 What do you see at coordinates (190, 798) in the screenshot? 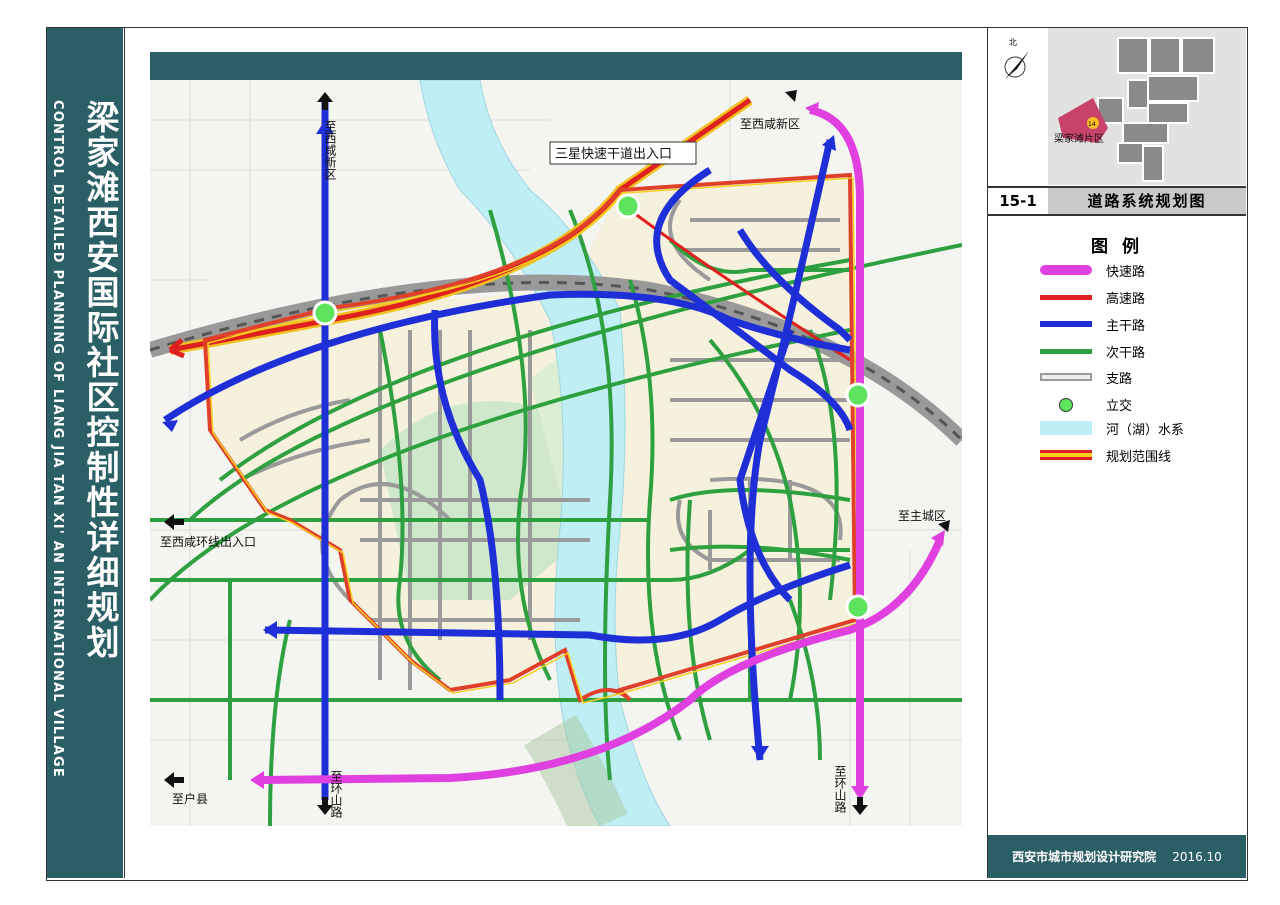
I see `label-to-huxian: 至户县` at bounding box center [190, 798].